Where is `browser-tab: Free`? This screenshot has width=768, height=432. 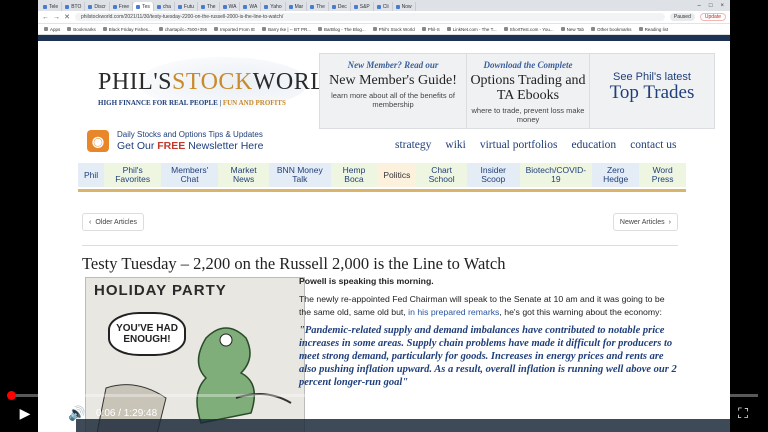 browser-tab: Free is located at coordinates (122, 6).